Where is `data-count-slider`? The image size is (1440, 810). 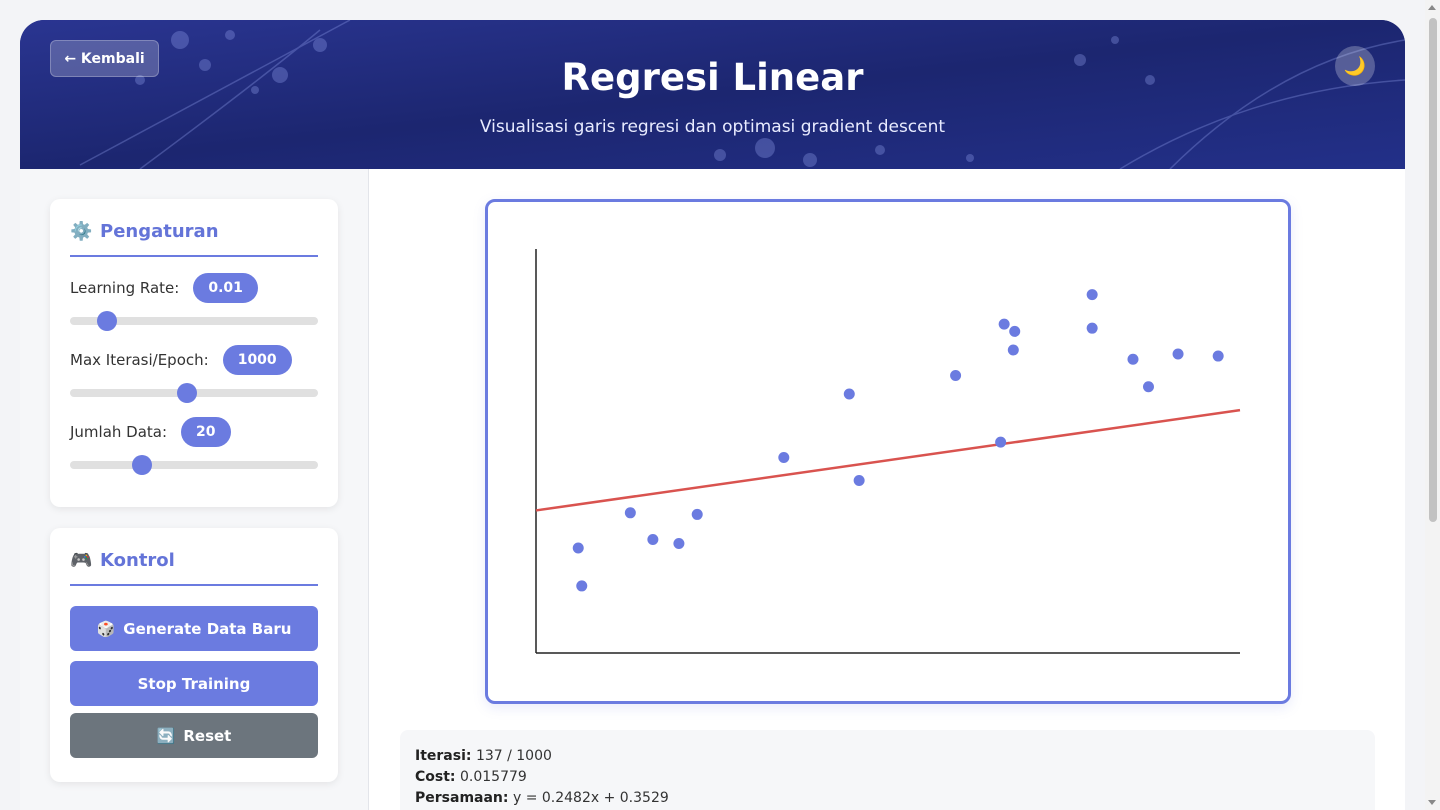 data-count-slider is located at coordinates (194, 465).